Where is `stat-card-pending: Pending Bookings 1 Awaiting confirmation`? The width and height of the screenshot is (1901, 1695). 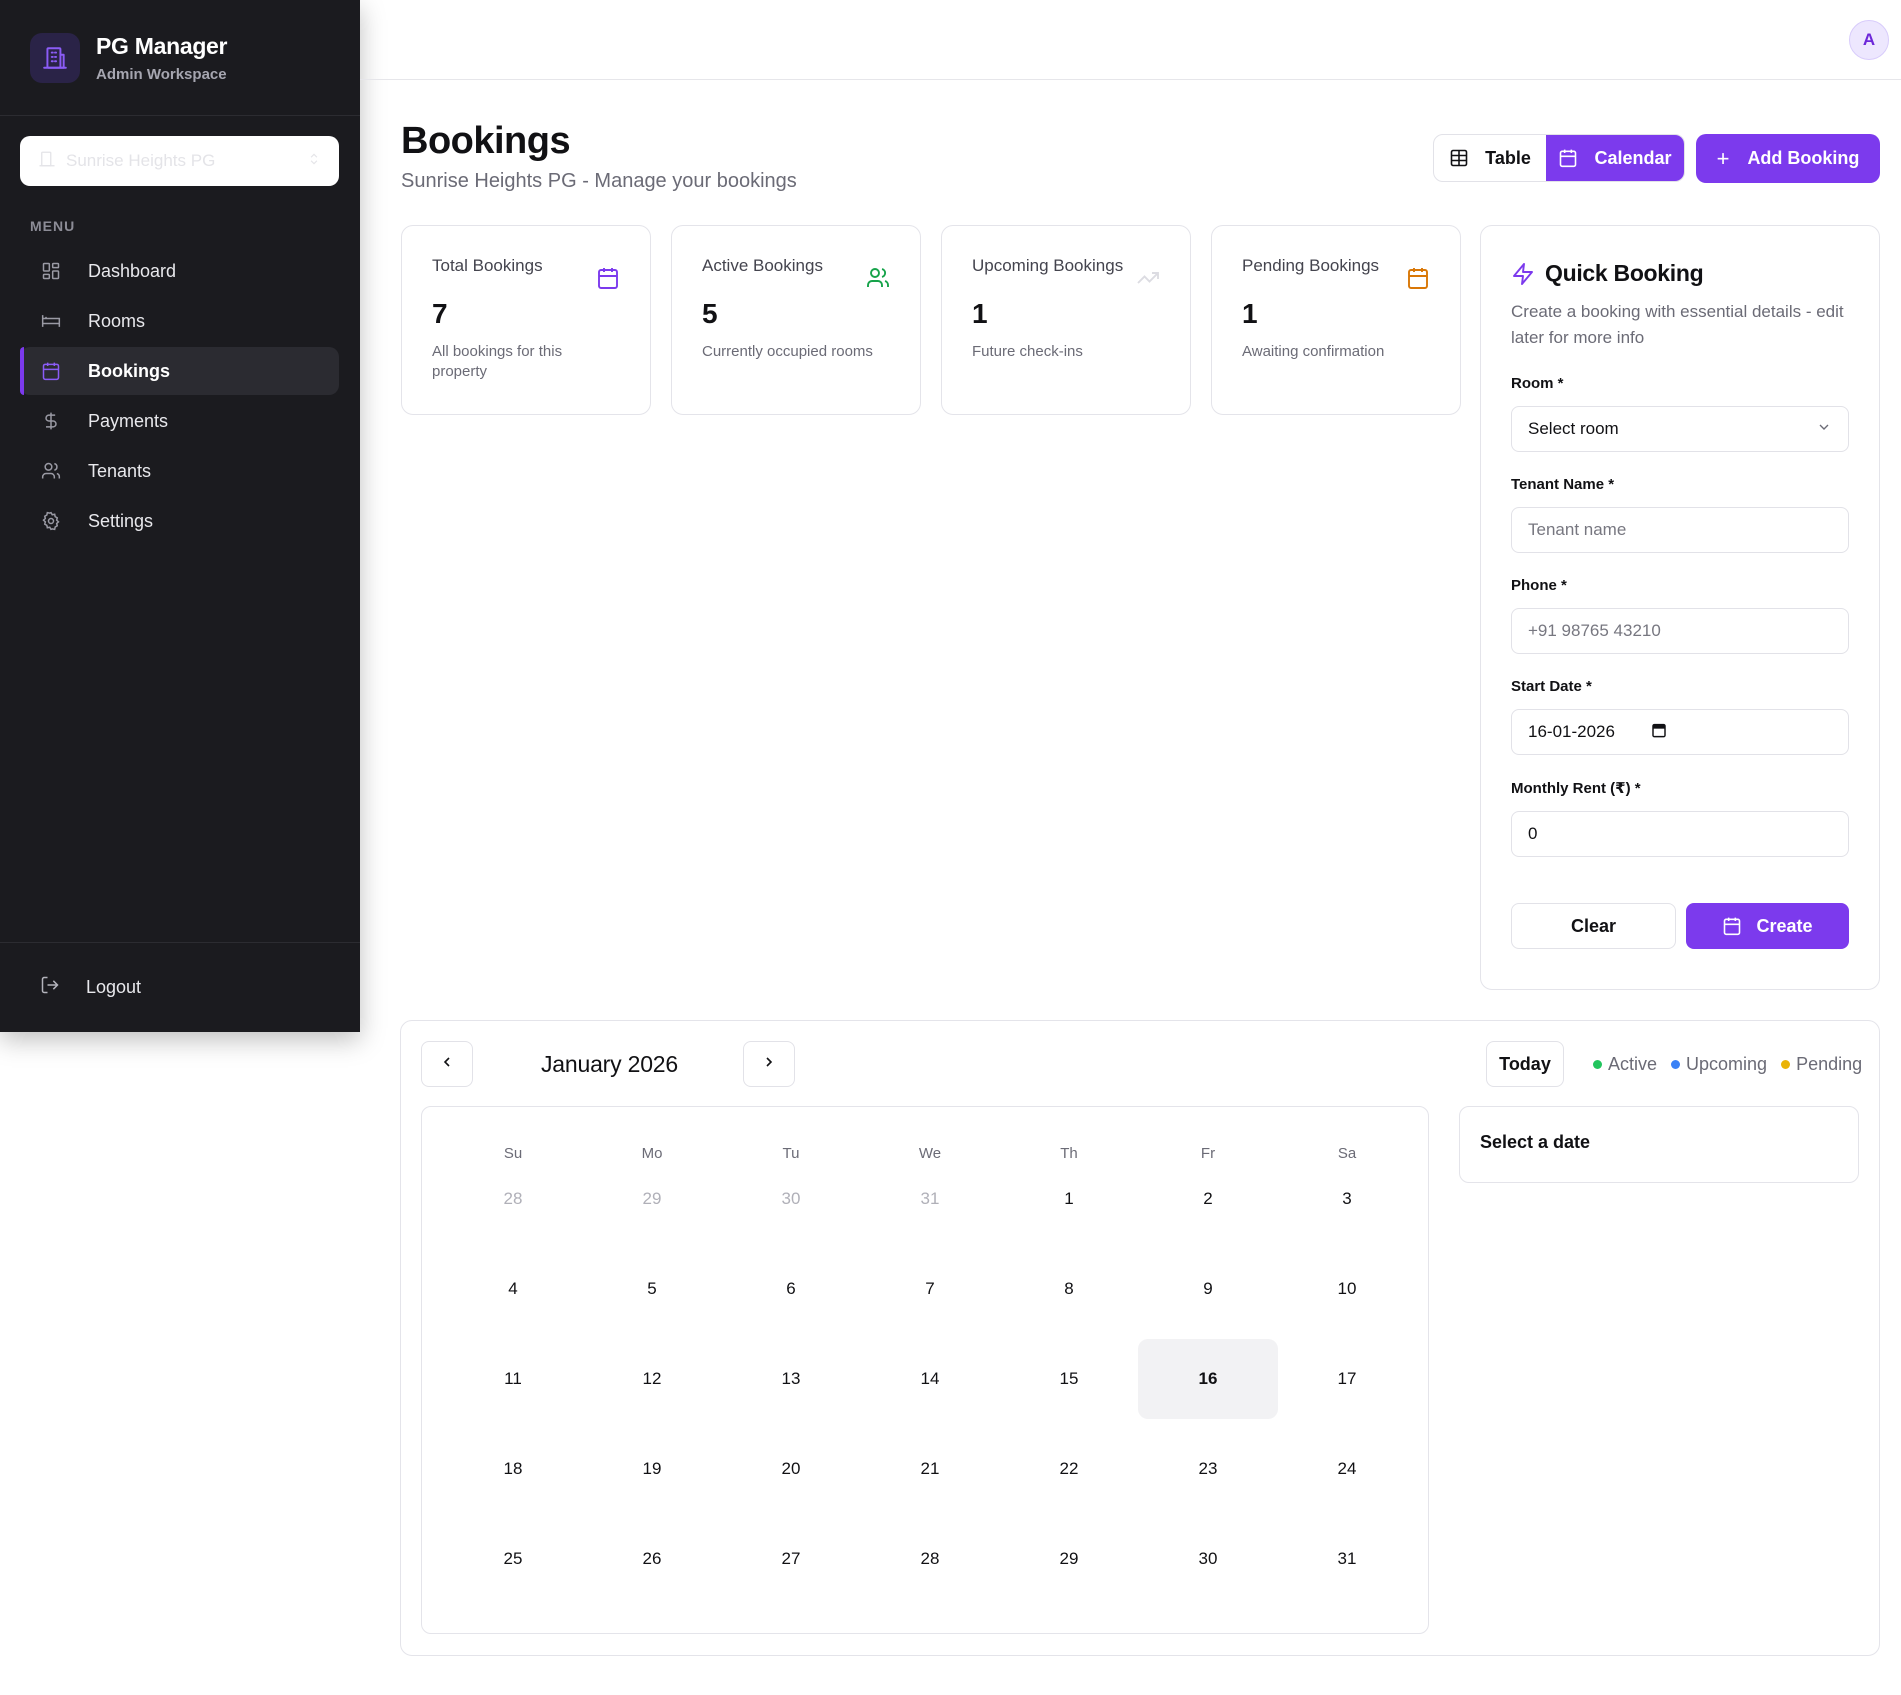
stat-card-pending: Pending Bookings 1 Awaiting confirmation is located at coordinates (1336, 320).